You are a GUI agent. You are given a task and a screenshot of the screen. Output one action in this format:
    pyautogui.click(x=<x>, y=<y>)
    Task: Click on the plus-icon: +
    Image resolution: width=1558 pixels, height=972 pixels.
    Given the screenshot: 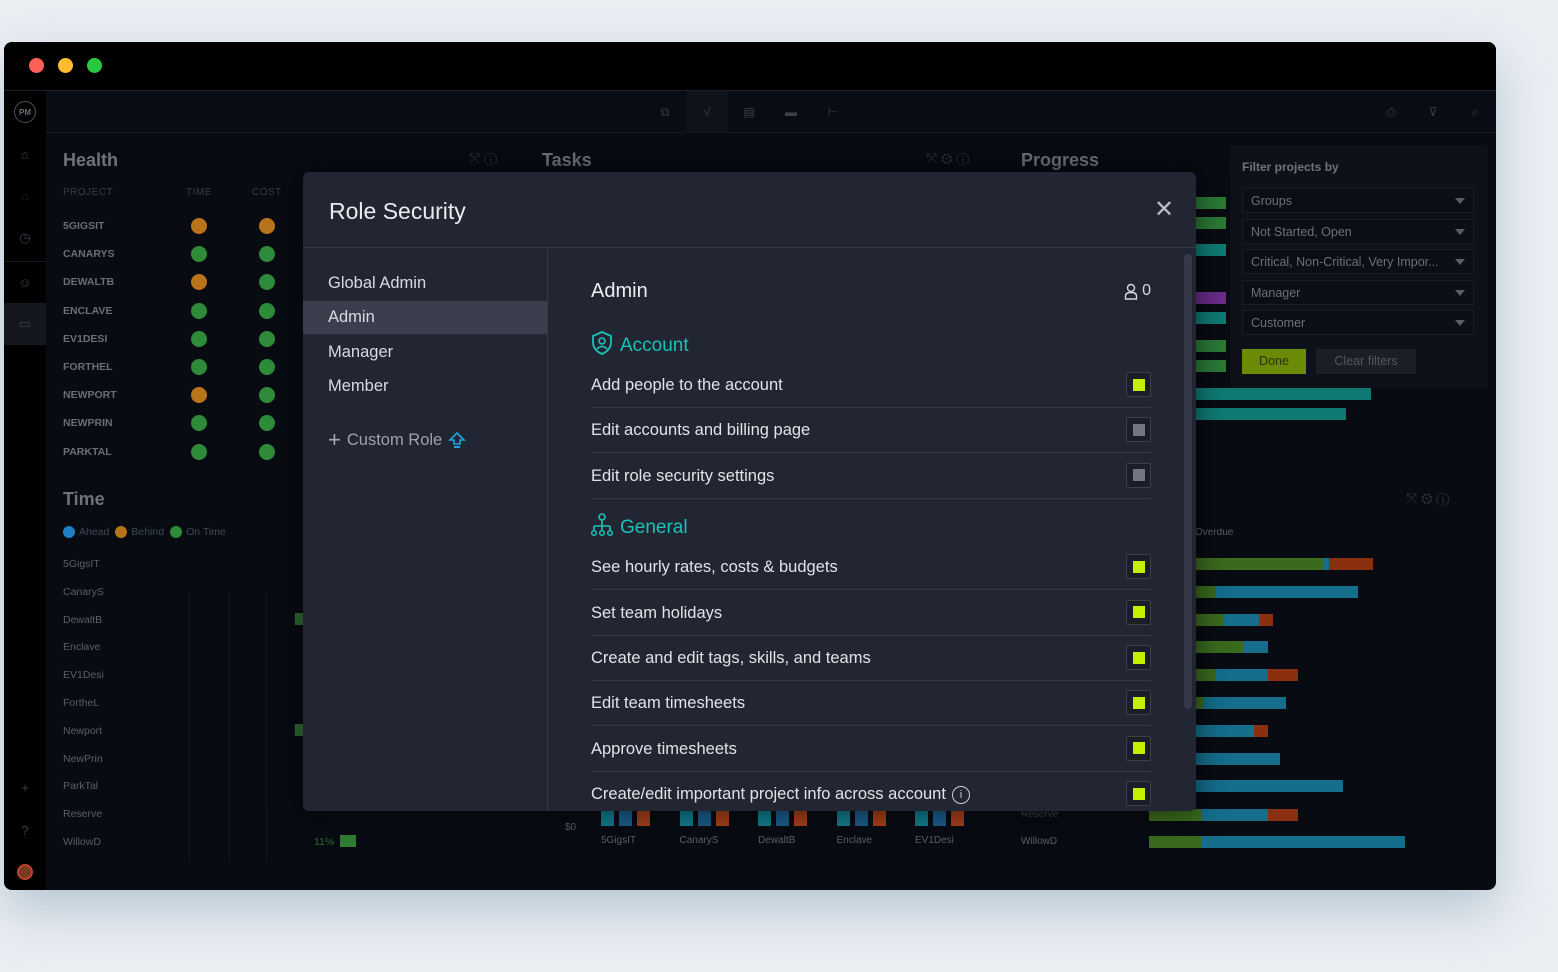 What is the action you would take?
    pyautogui.click(x=25, y=787)
    